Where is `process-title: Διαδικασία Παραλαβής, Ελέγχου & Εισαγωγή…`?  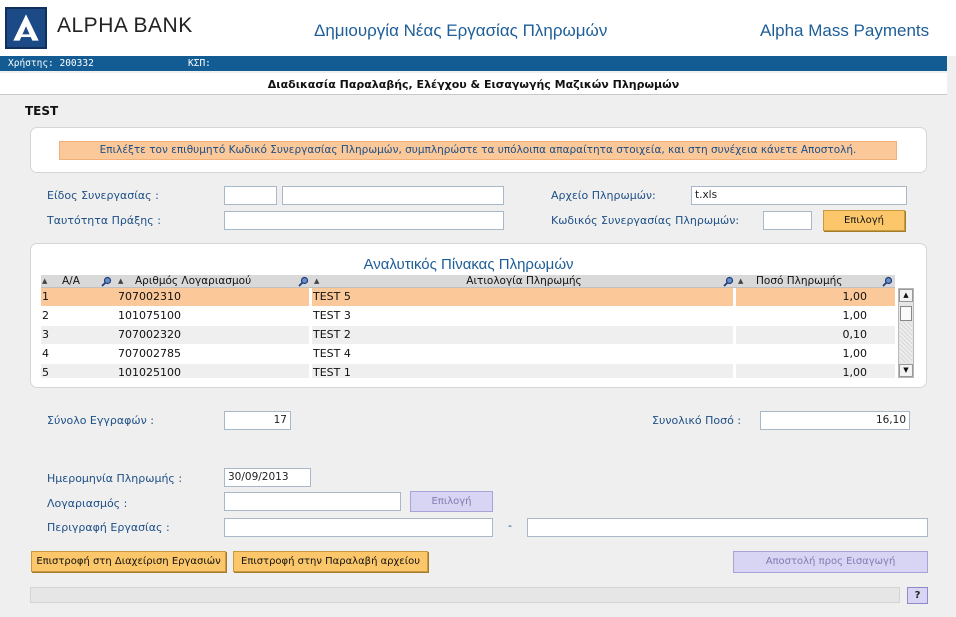 process-title: Διαδικασία Παραλαβής, Ελέγχου & Εισαγωγή… is located at coordinates (473, 84).